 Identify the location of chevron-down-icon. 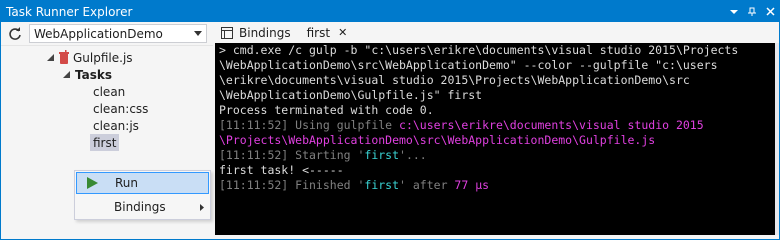
(198, 33).